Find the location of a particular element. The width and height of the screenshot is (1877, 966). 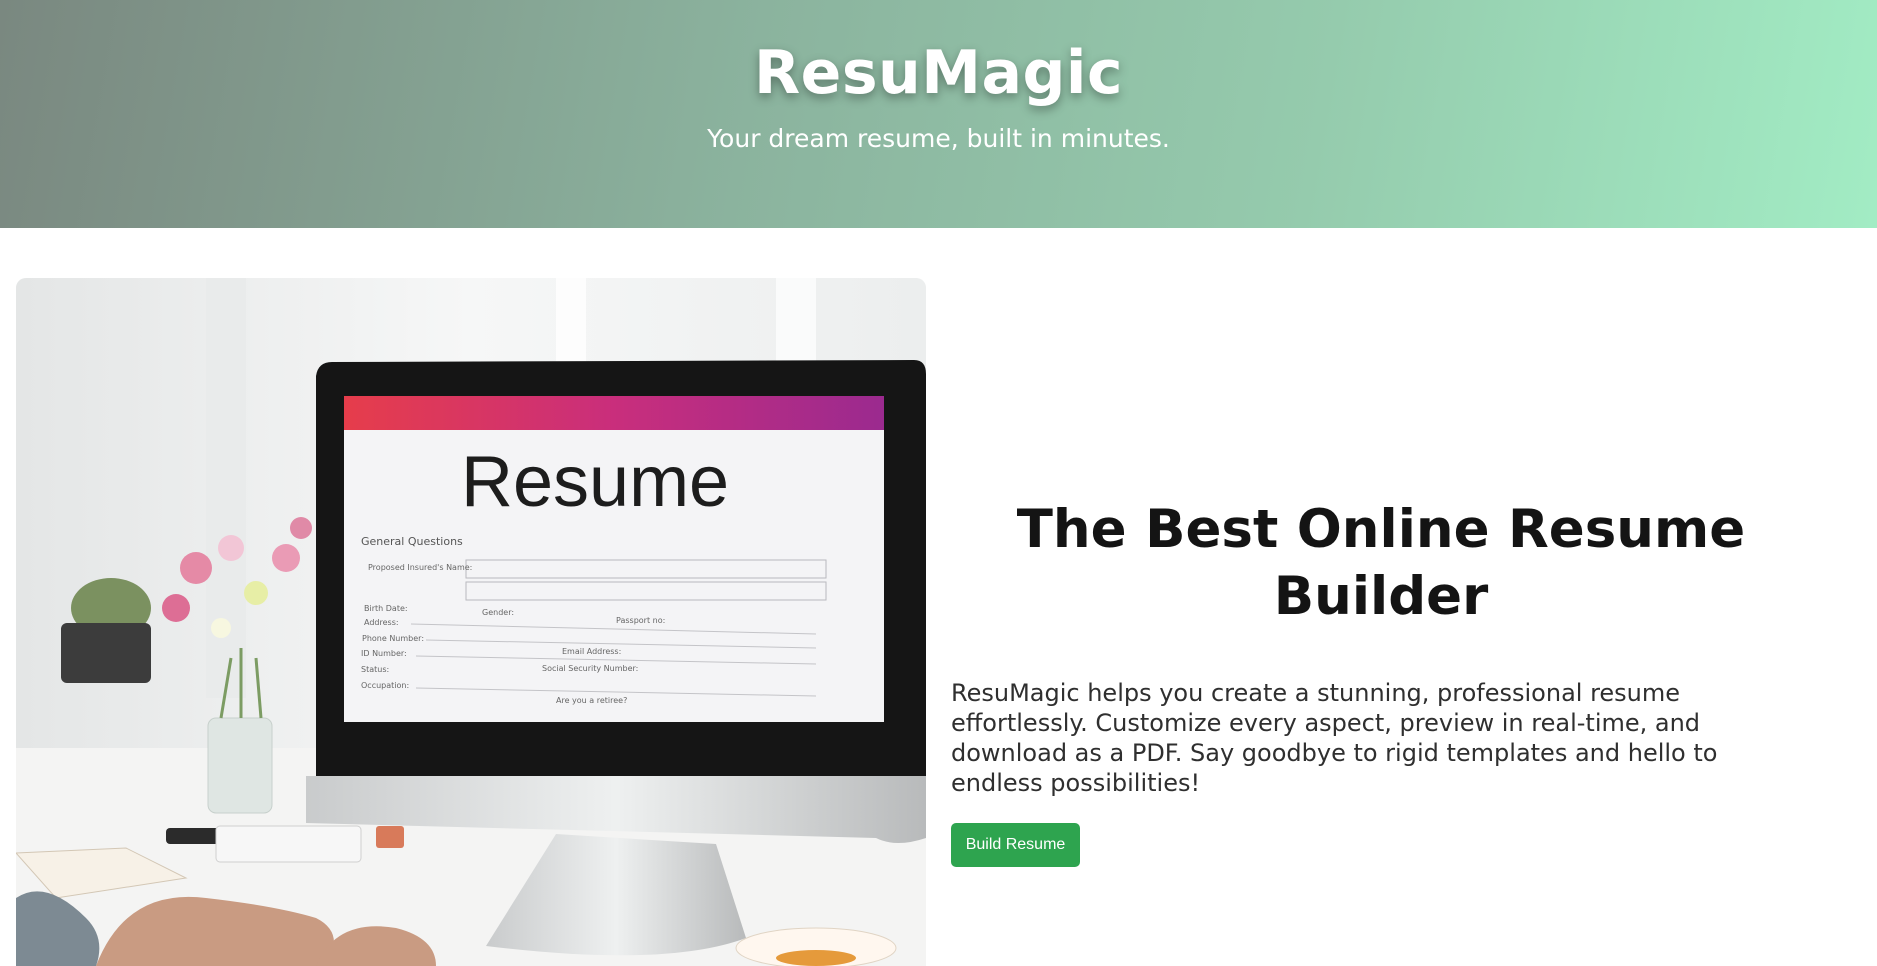

svg-text: Status: is located at coordinates (375, 669).